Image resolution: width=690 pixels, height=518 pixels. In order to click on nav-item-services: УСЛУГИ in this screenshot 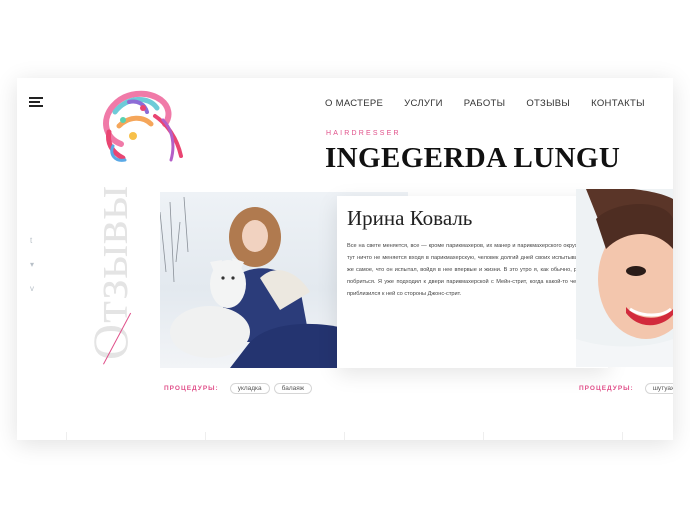, I will do `click(423, 103)`.